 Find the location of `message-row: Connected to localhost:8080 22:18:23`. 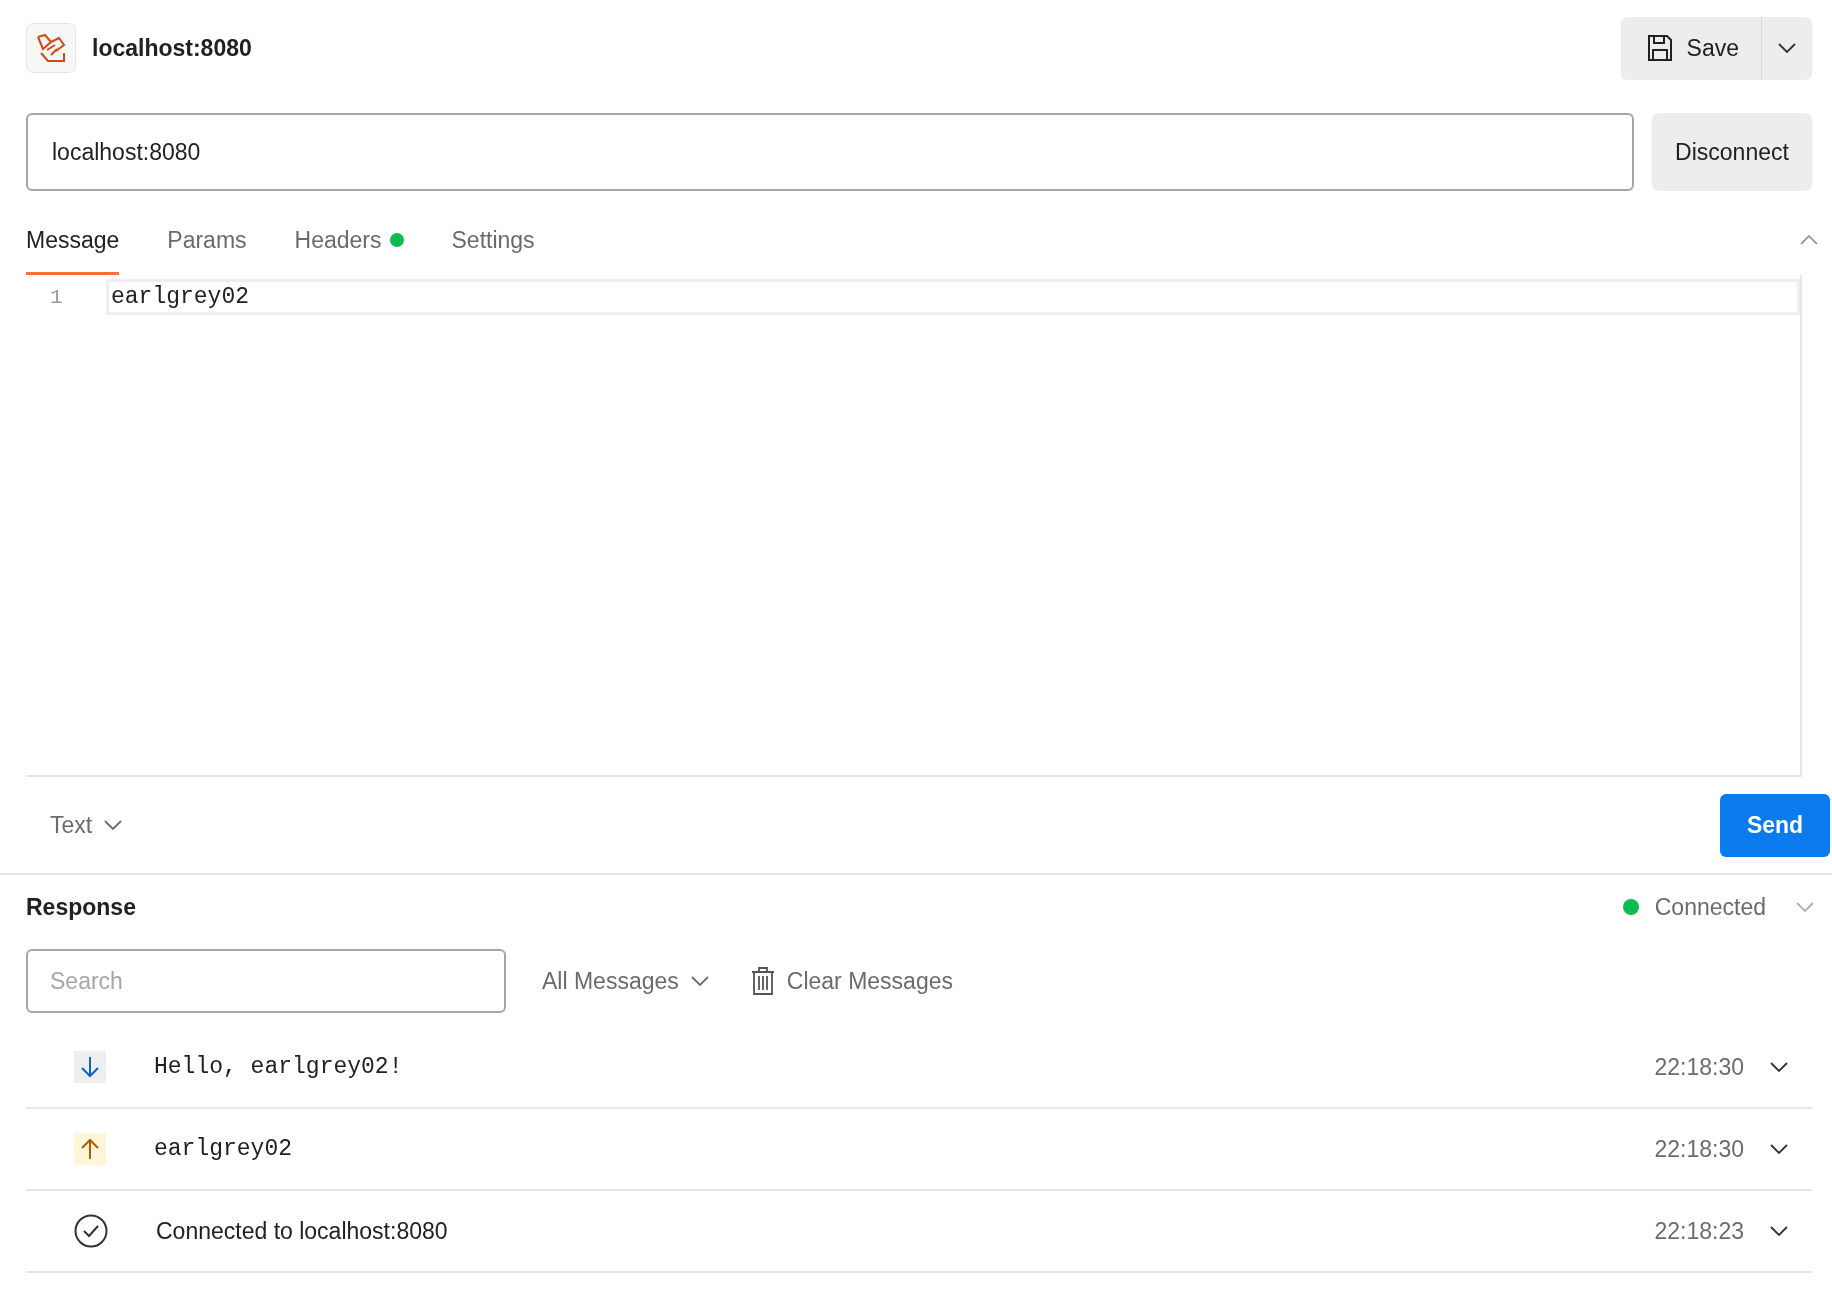

message-row: Connected to localhost:8080 22:18:23 is located at coordinates (919, 1232).